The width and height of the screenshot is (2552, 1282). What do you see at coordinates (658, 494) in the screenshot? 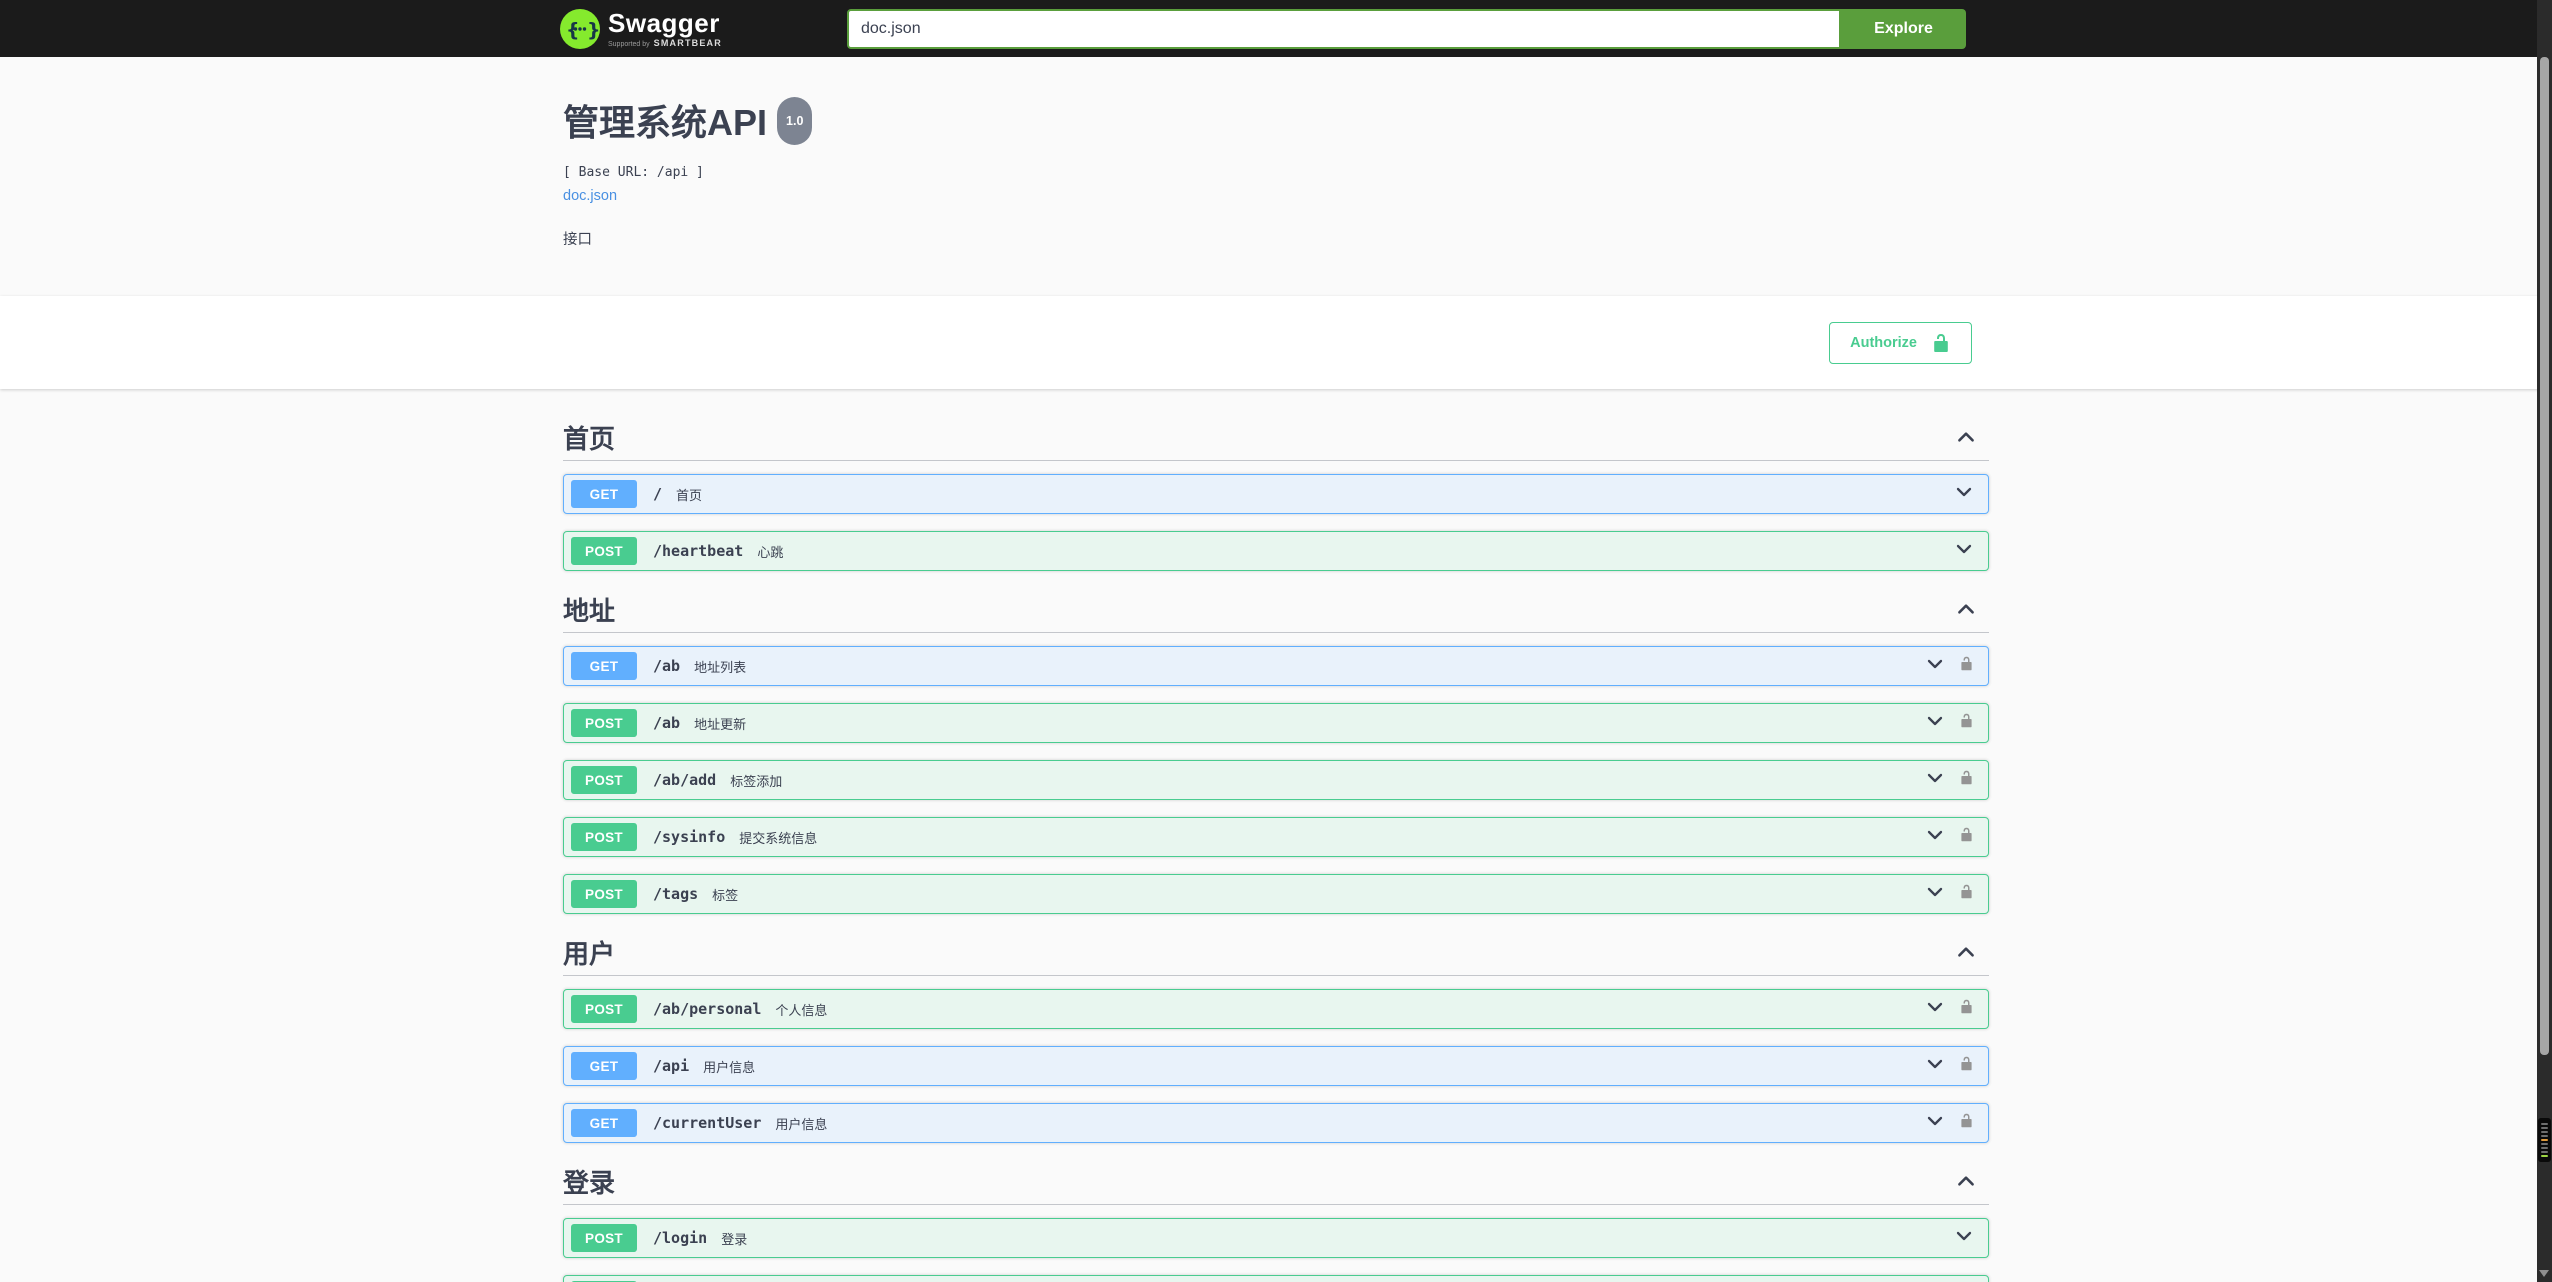
I see `operation-path: /` at bounding box center [658, 494].